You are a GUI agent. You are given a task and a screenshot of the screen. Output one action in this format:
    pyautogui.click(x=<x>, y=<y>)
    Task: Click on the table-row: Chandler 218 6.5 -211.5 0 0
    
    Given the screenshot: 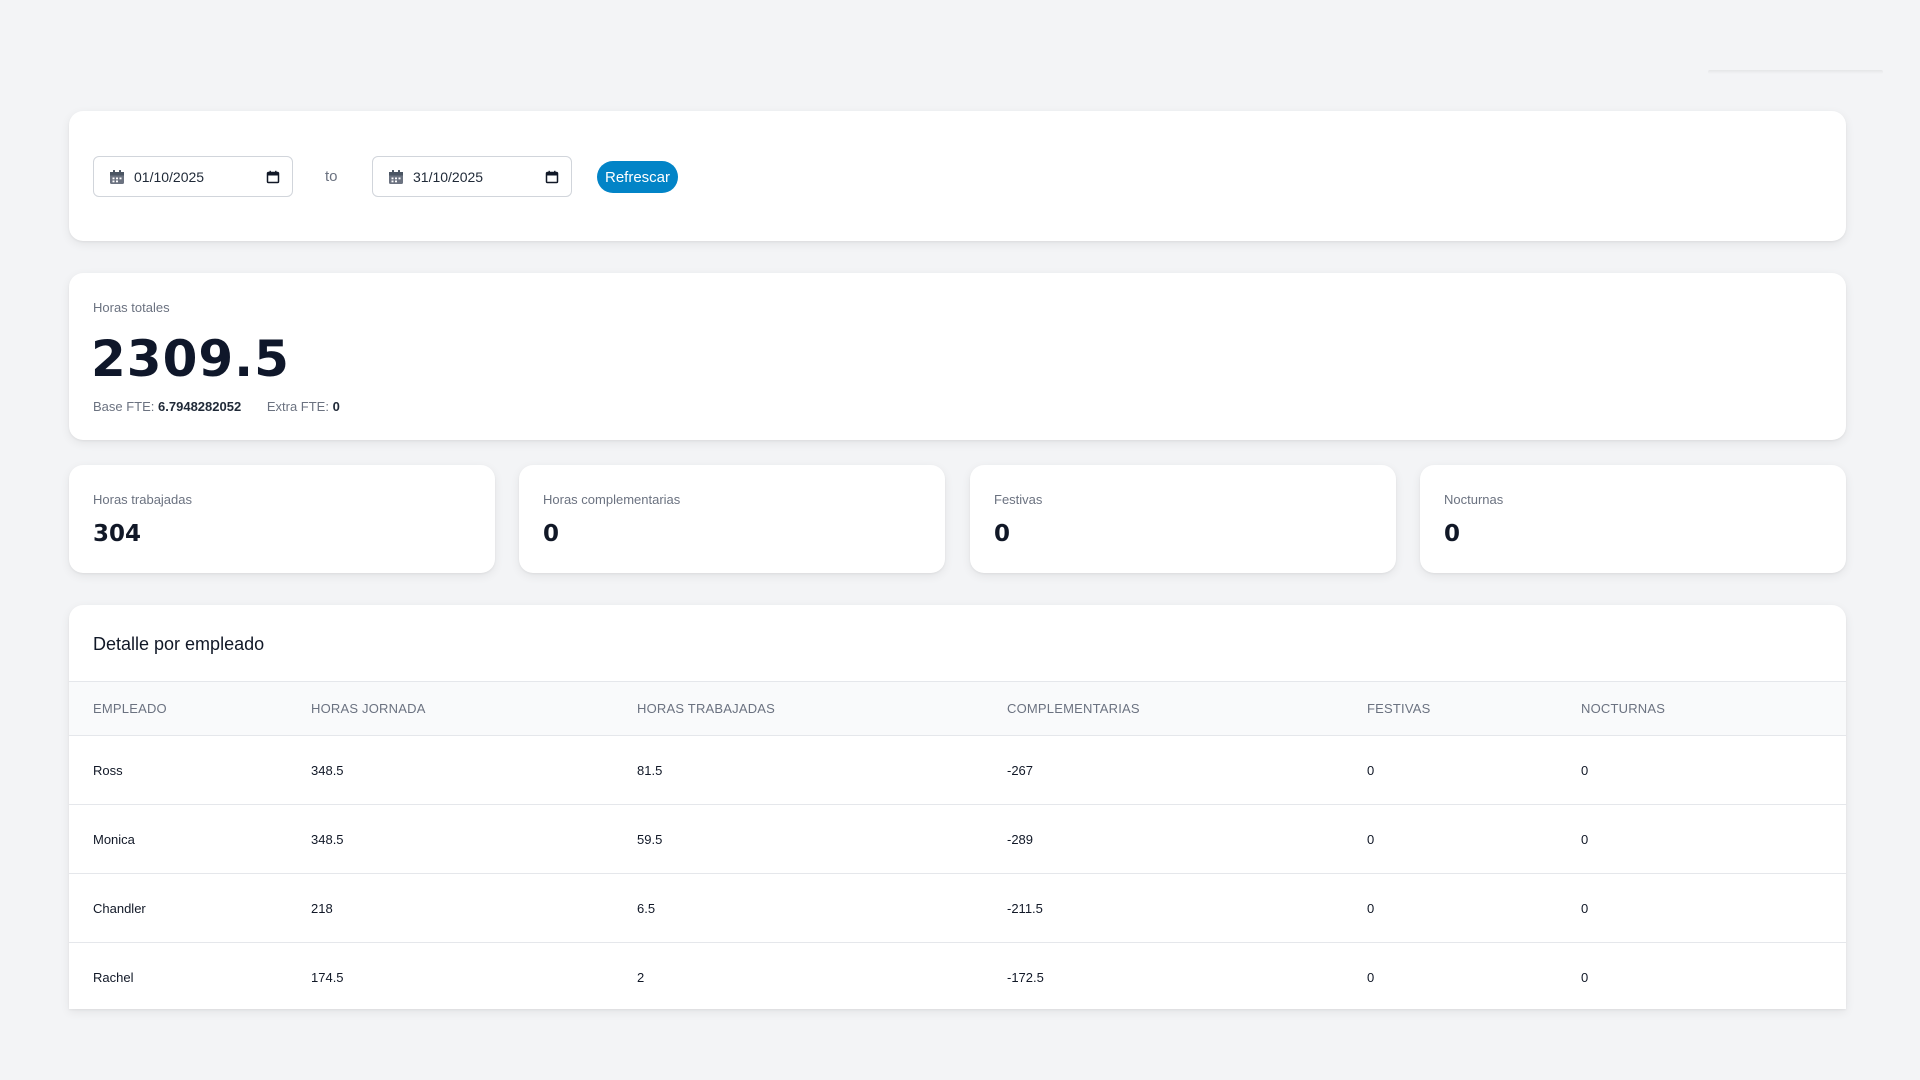 What is the action you would take?
    pyautogui.click(x=957, y=908)
    